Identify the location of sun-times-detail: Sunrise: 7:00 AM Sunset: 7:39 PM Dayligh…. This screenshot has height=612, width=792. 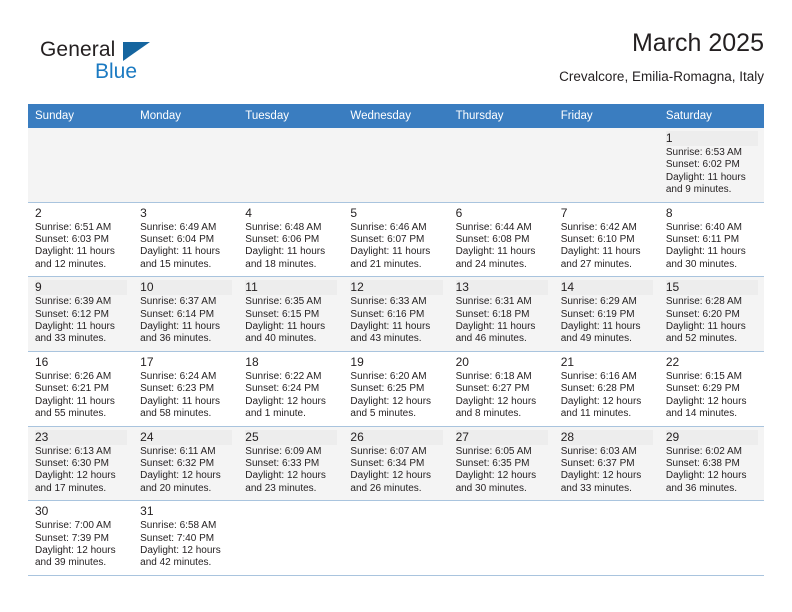
(75, 544).